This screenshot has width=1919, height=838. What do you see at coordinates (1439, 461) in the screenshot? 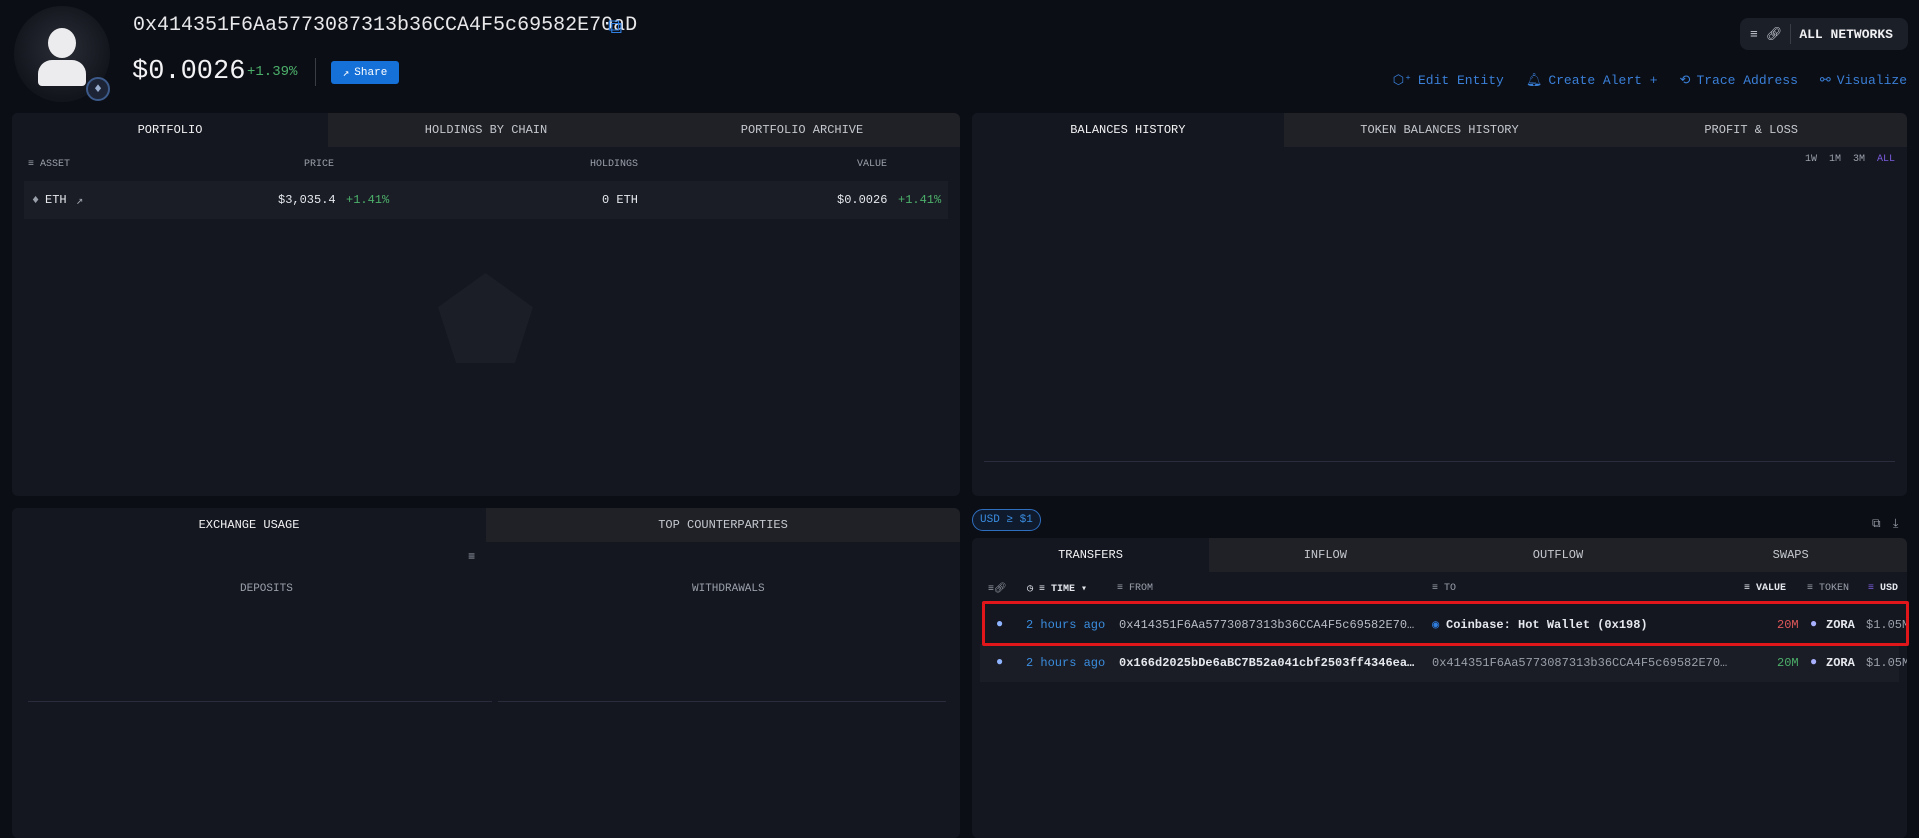
I see `chart-axis` at bounding box center [1439, 461].